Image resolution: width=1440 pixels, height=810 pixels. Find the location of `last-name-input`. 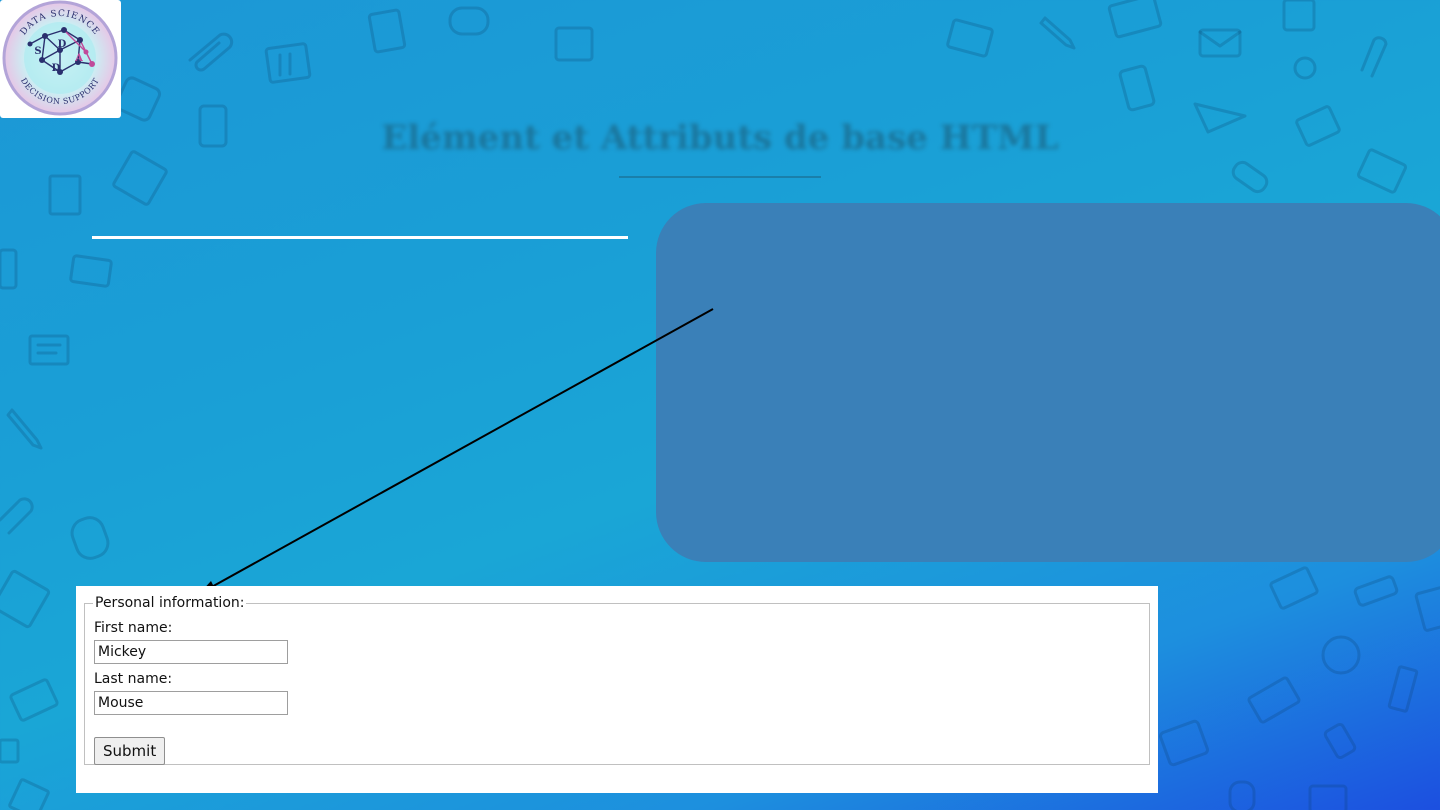

last-name-input is located at coordinates (191, 703).